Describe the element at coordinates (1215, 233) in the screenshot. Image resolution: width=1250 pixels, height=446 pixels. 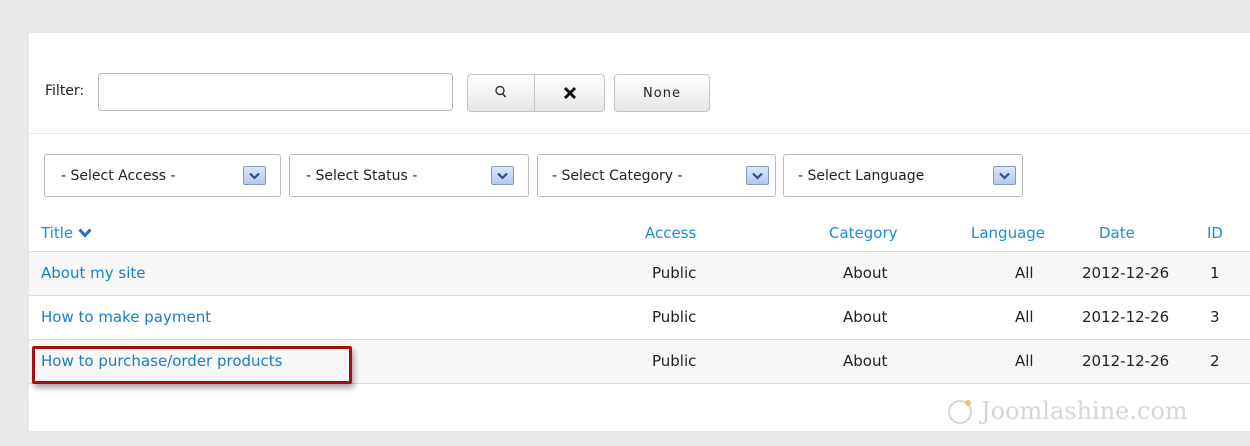
I see `column-header-id: ID` at that location.